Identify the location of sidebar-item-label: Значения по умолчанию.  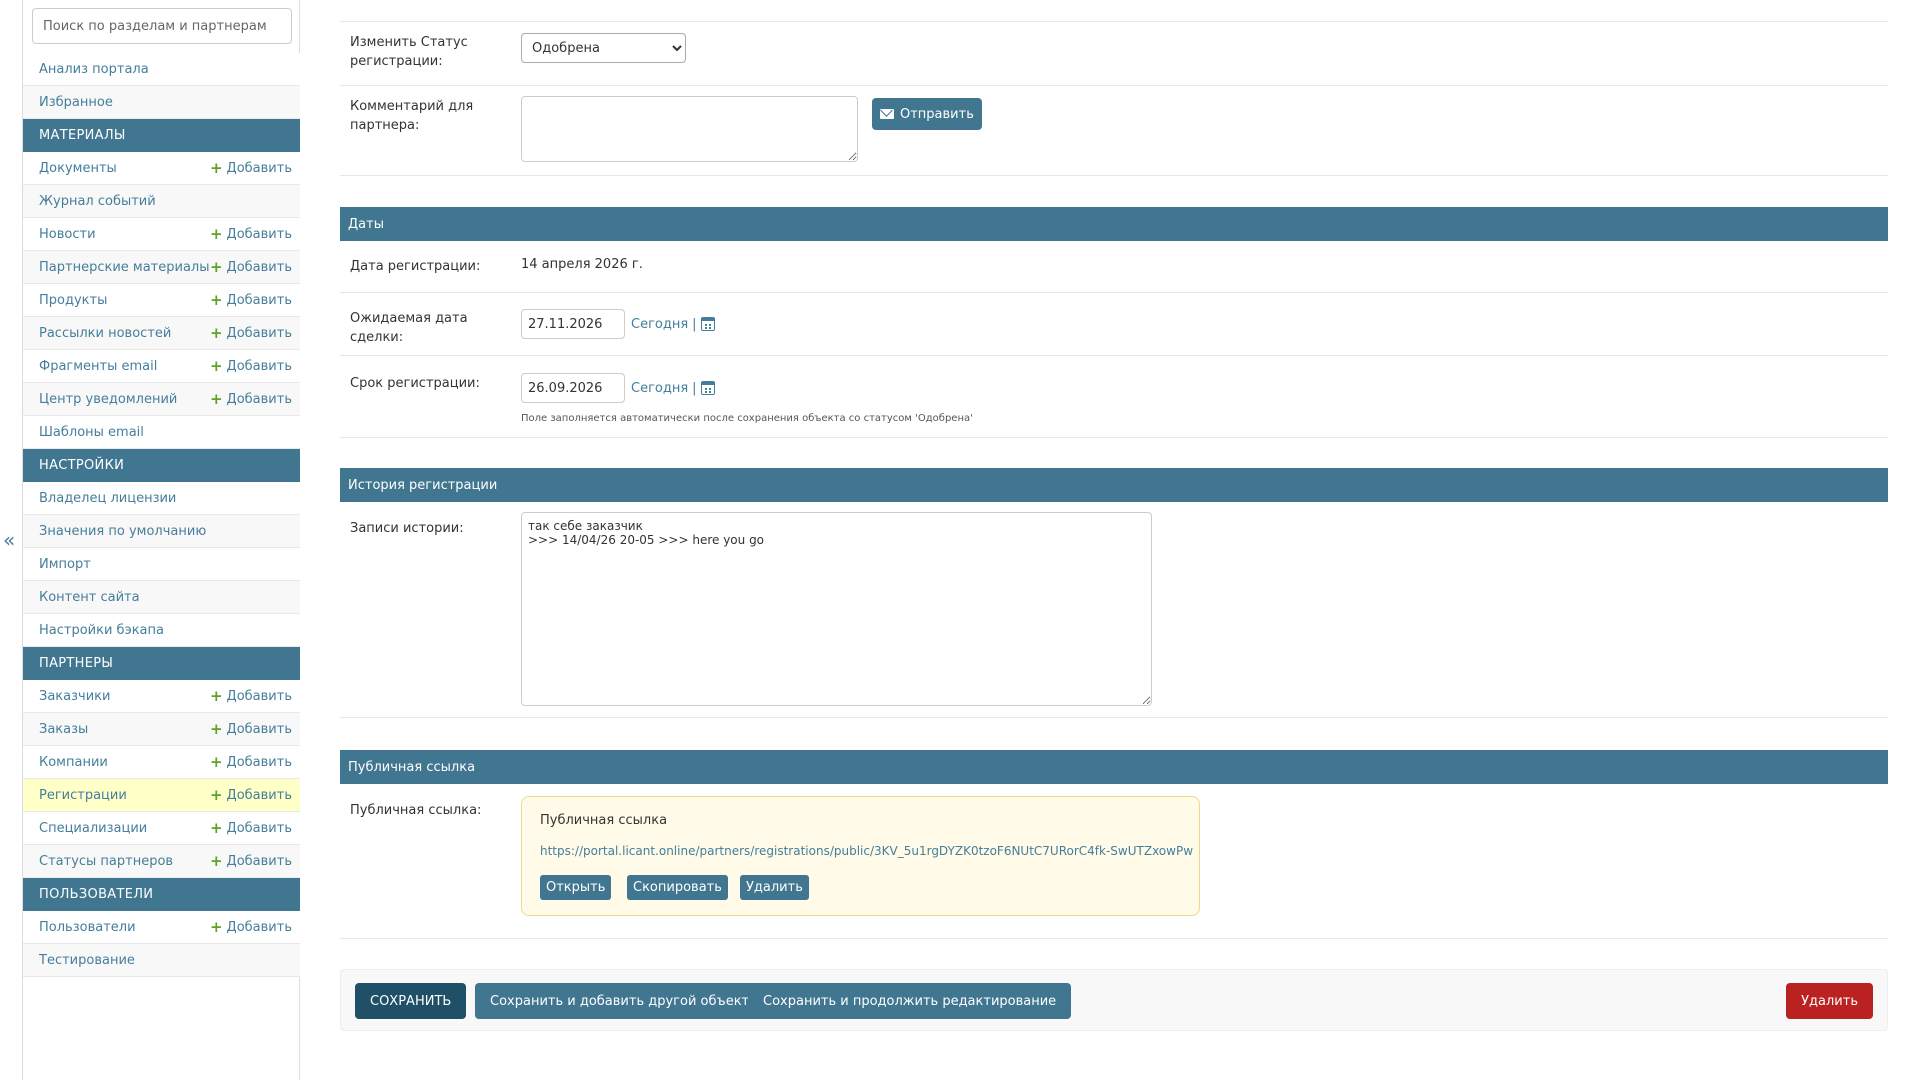
(122, 531).